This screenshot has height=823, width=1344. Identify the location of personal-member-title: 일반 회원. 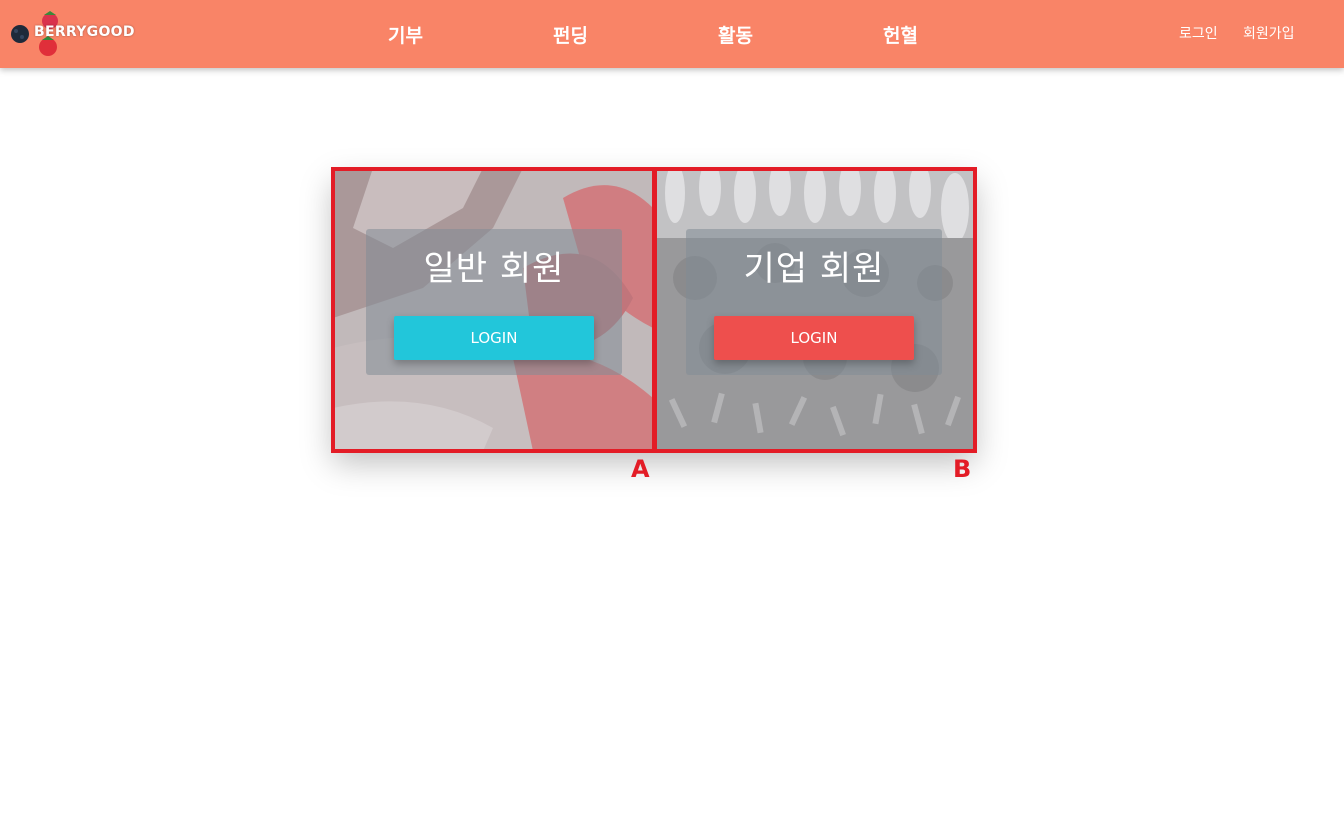
(494, 269).